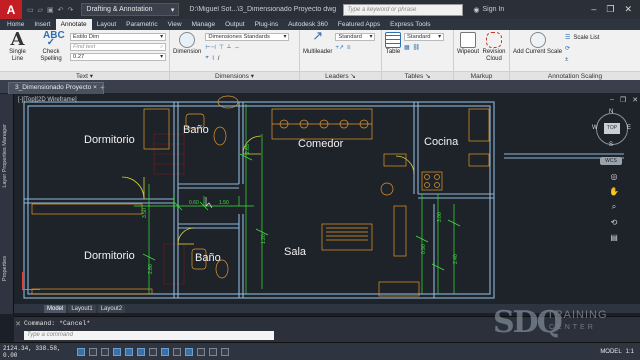 The width and height of the screenshot is (640, 360). What do you see at coordinates (73, 24) in the screenshot?
I see `ribbon-tab-annotate: Annotate` at bounding box center [73, 24].